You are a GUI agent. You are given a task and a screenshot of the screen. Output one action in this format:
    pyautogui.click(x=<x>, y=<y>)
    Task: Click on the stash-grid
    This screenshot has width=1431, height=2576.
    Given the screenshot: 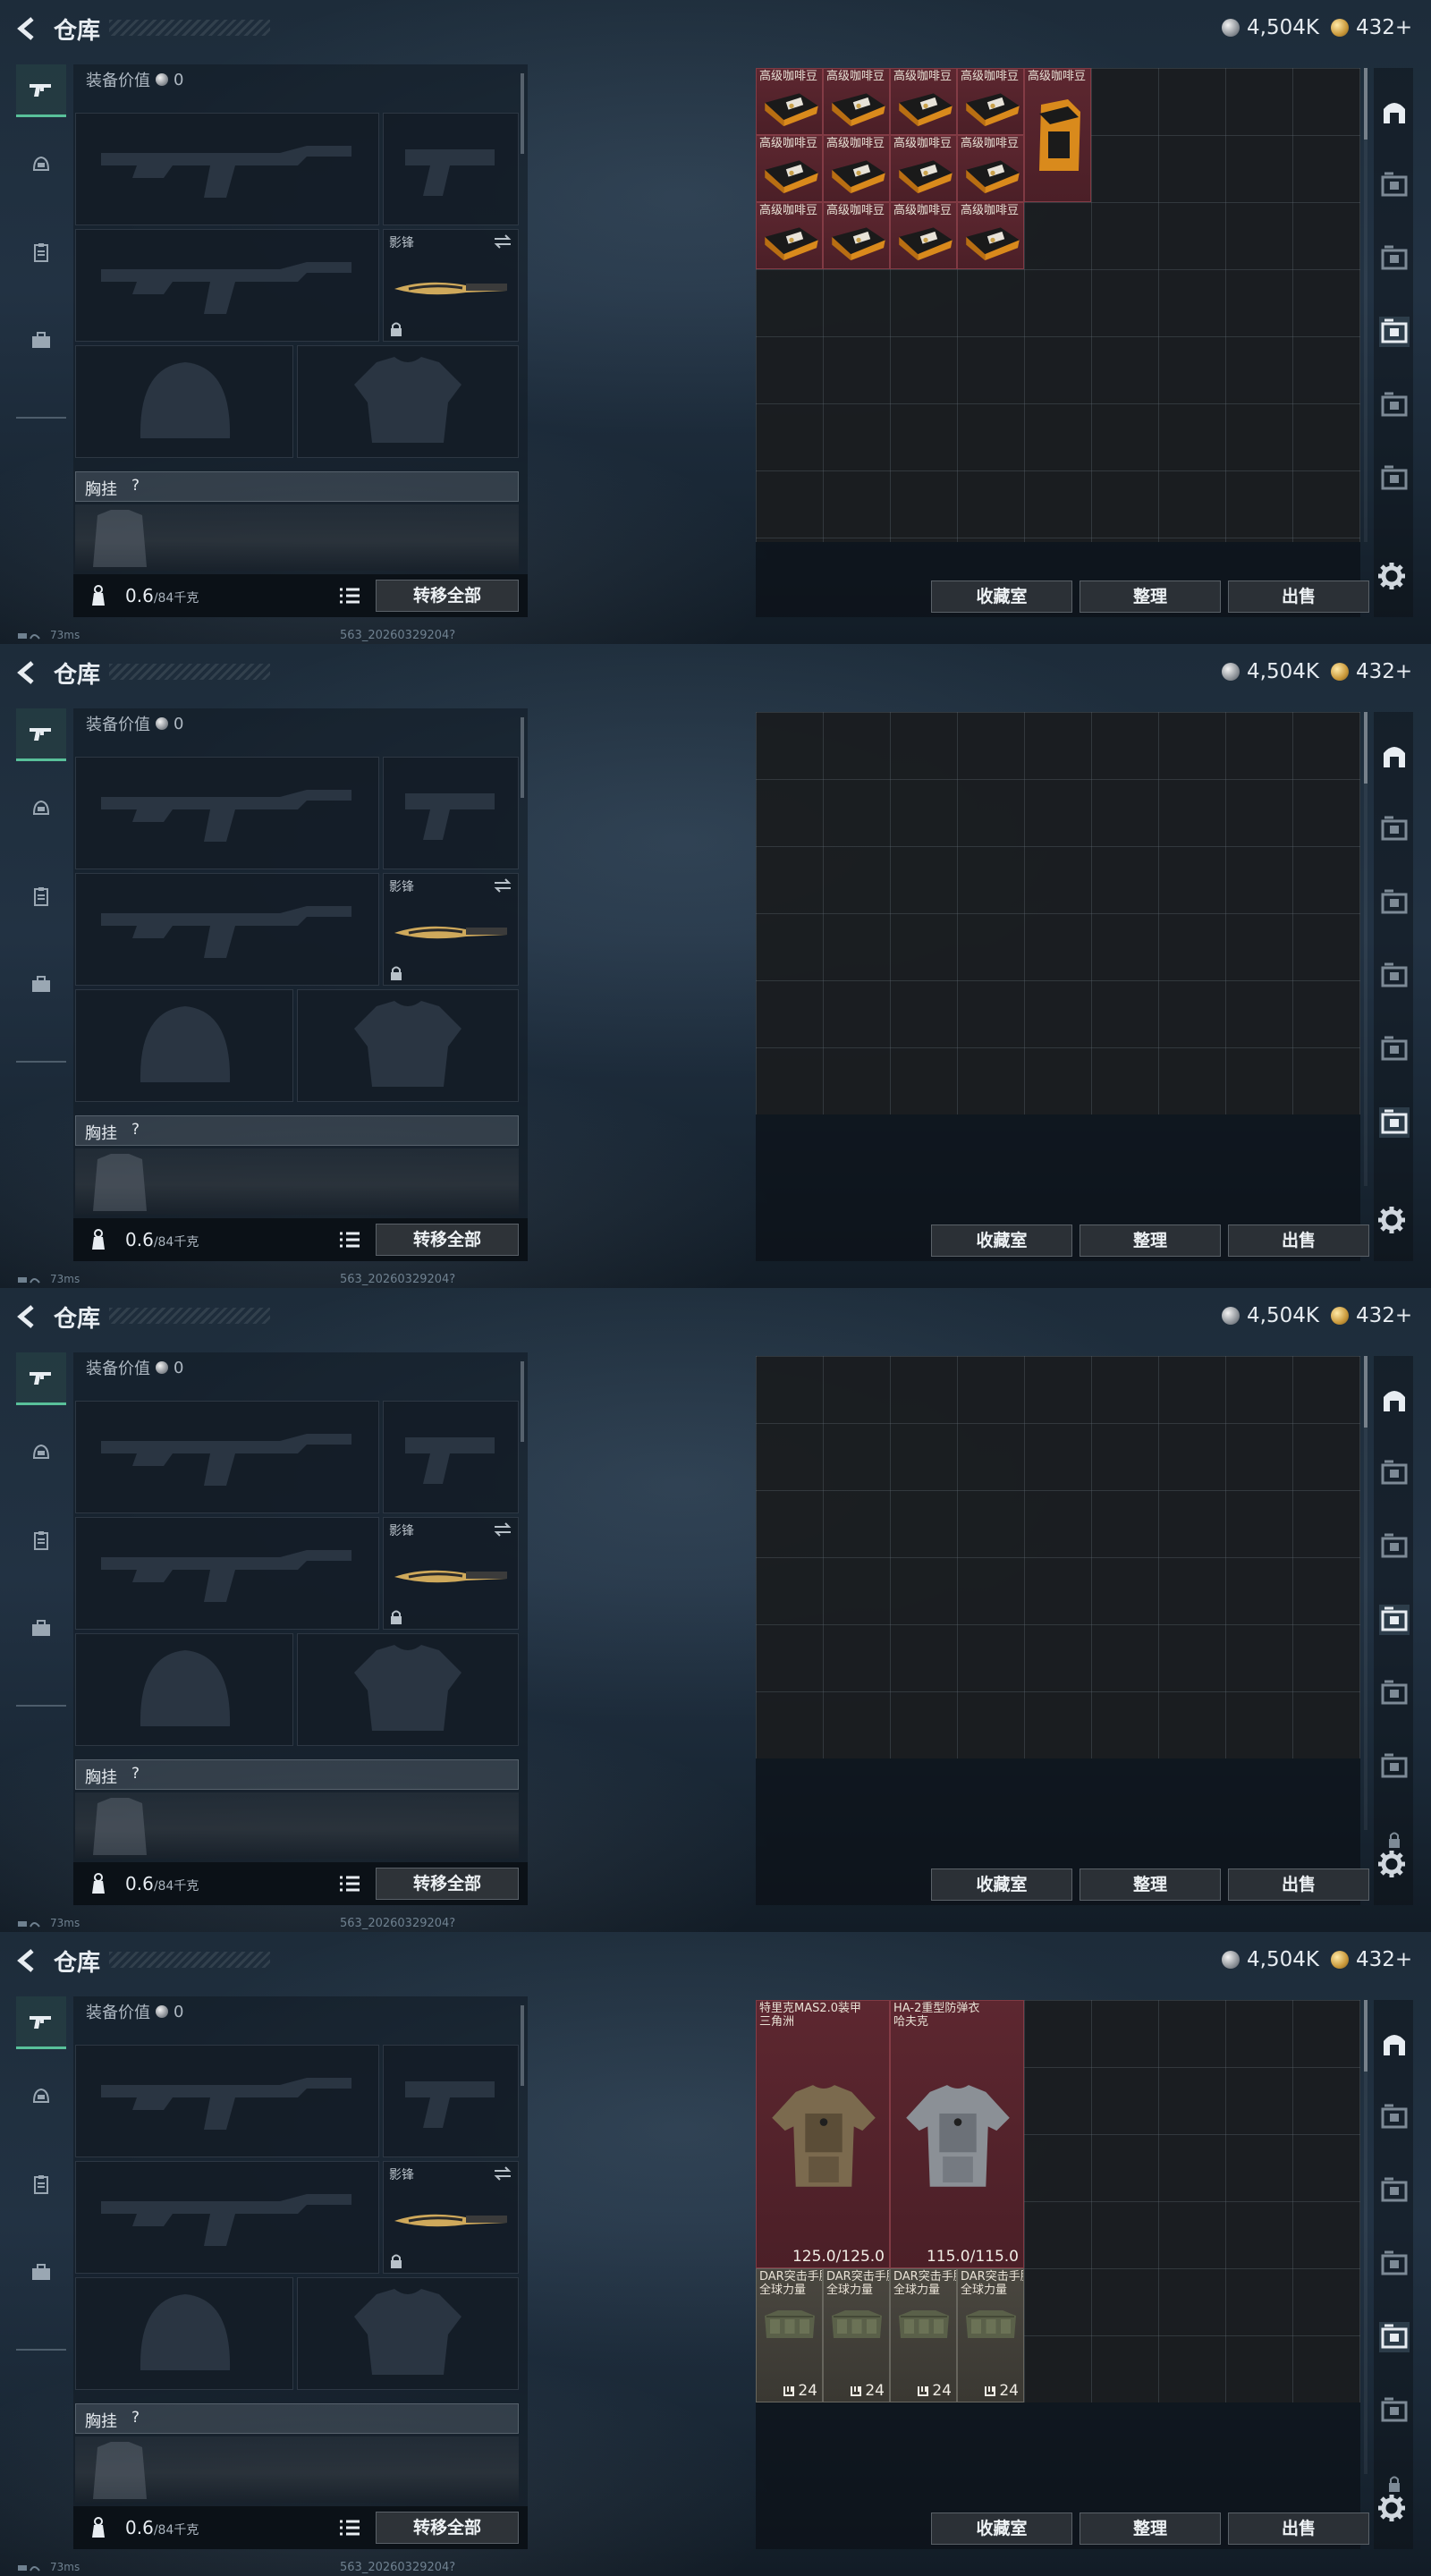 What is the action you would take?
    pyautogui.click(x=1058, y=1593)
    